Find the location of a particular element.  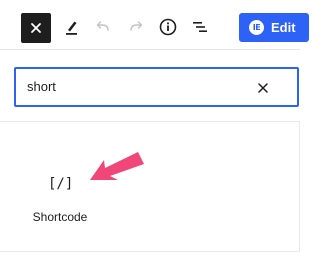

redo-button is located at coordinates (136, 27).